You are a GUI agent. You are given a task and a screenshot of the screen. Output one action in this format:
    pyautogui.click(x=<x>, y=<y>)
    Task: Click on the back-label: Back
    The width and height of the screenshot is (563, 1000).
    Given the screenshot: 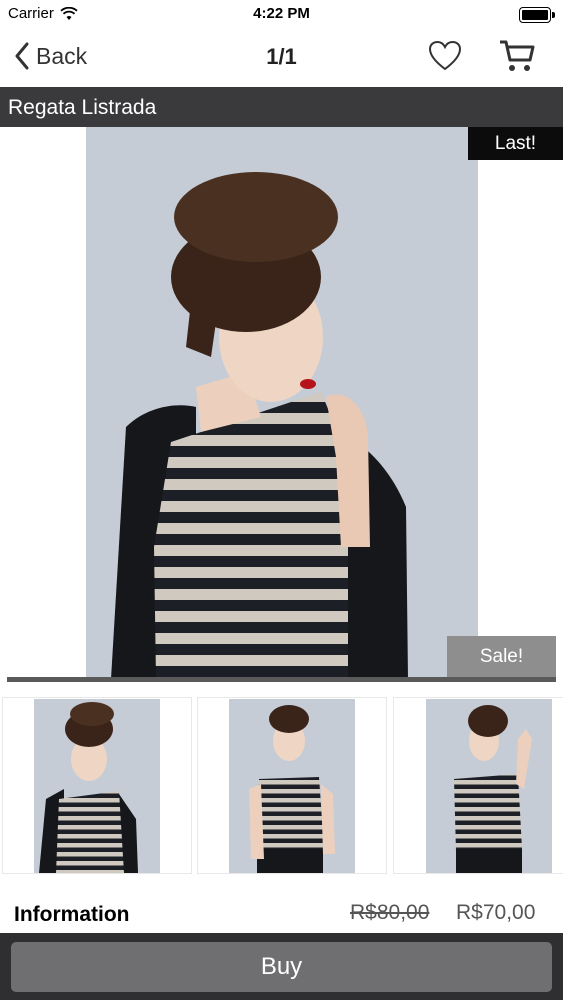 What is the action you would take?
    pyautogui.click(x=62, y=55)
    